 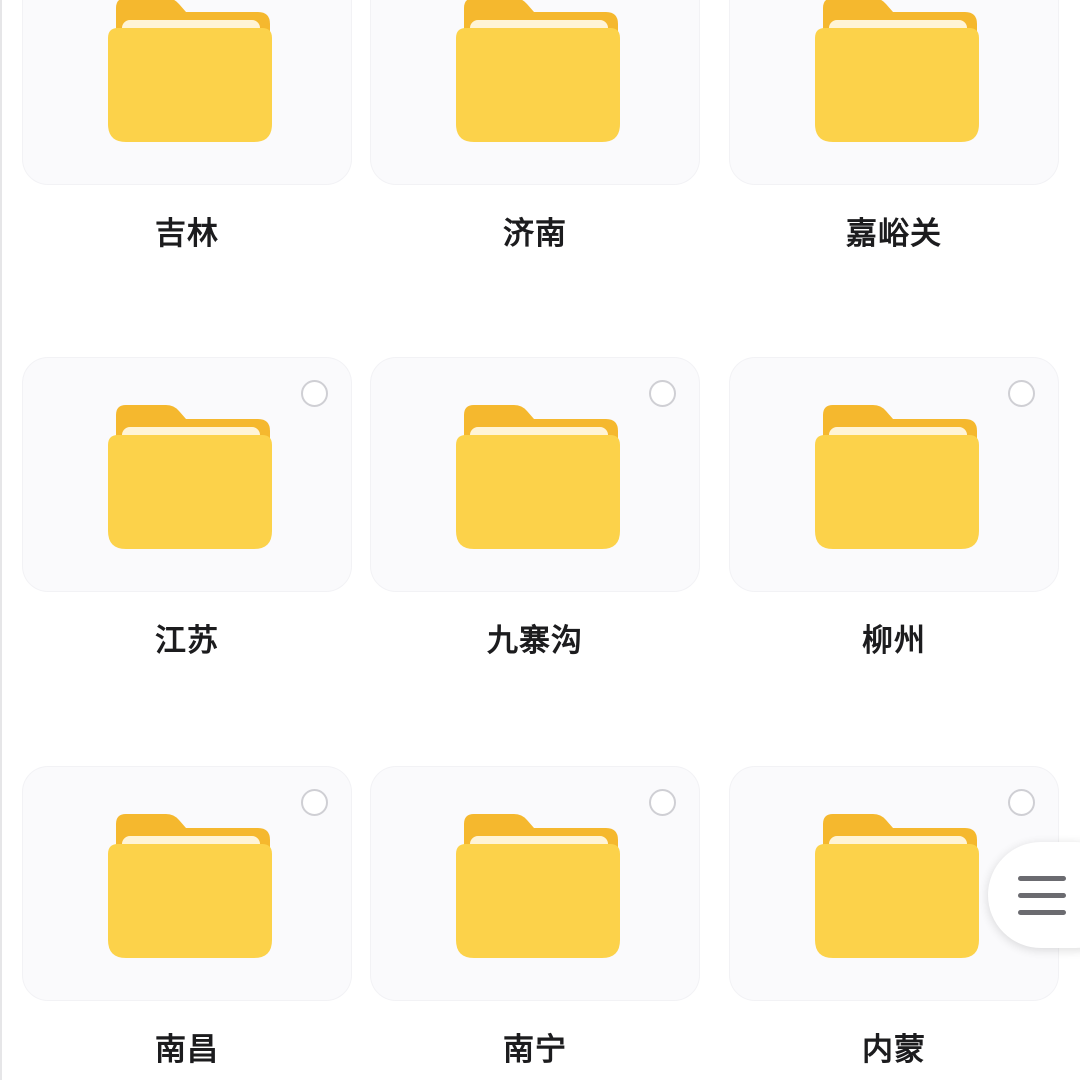 I want to click on folder-item-nanning: 南宁, so click(x=540, y=917).